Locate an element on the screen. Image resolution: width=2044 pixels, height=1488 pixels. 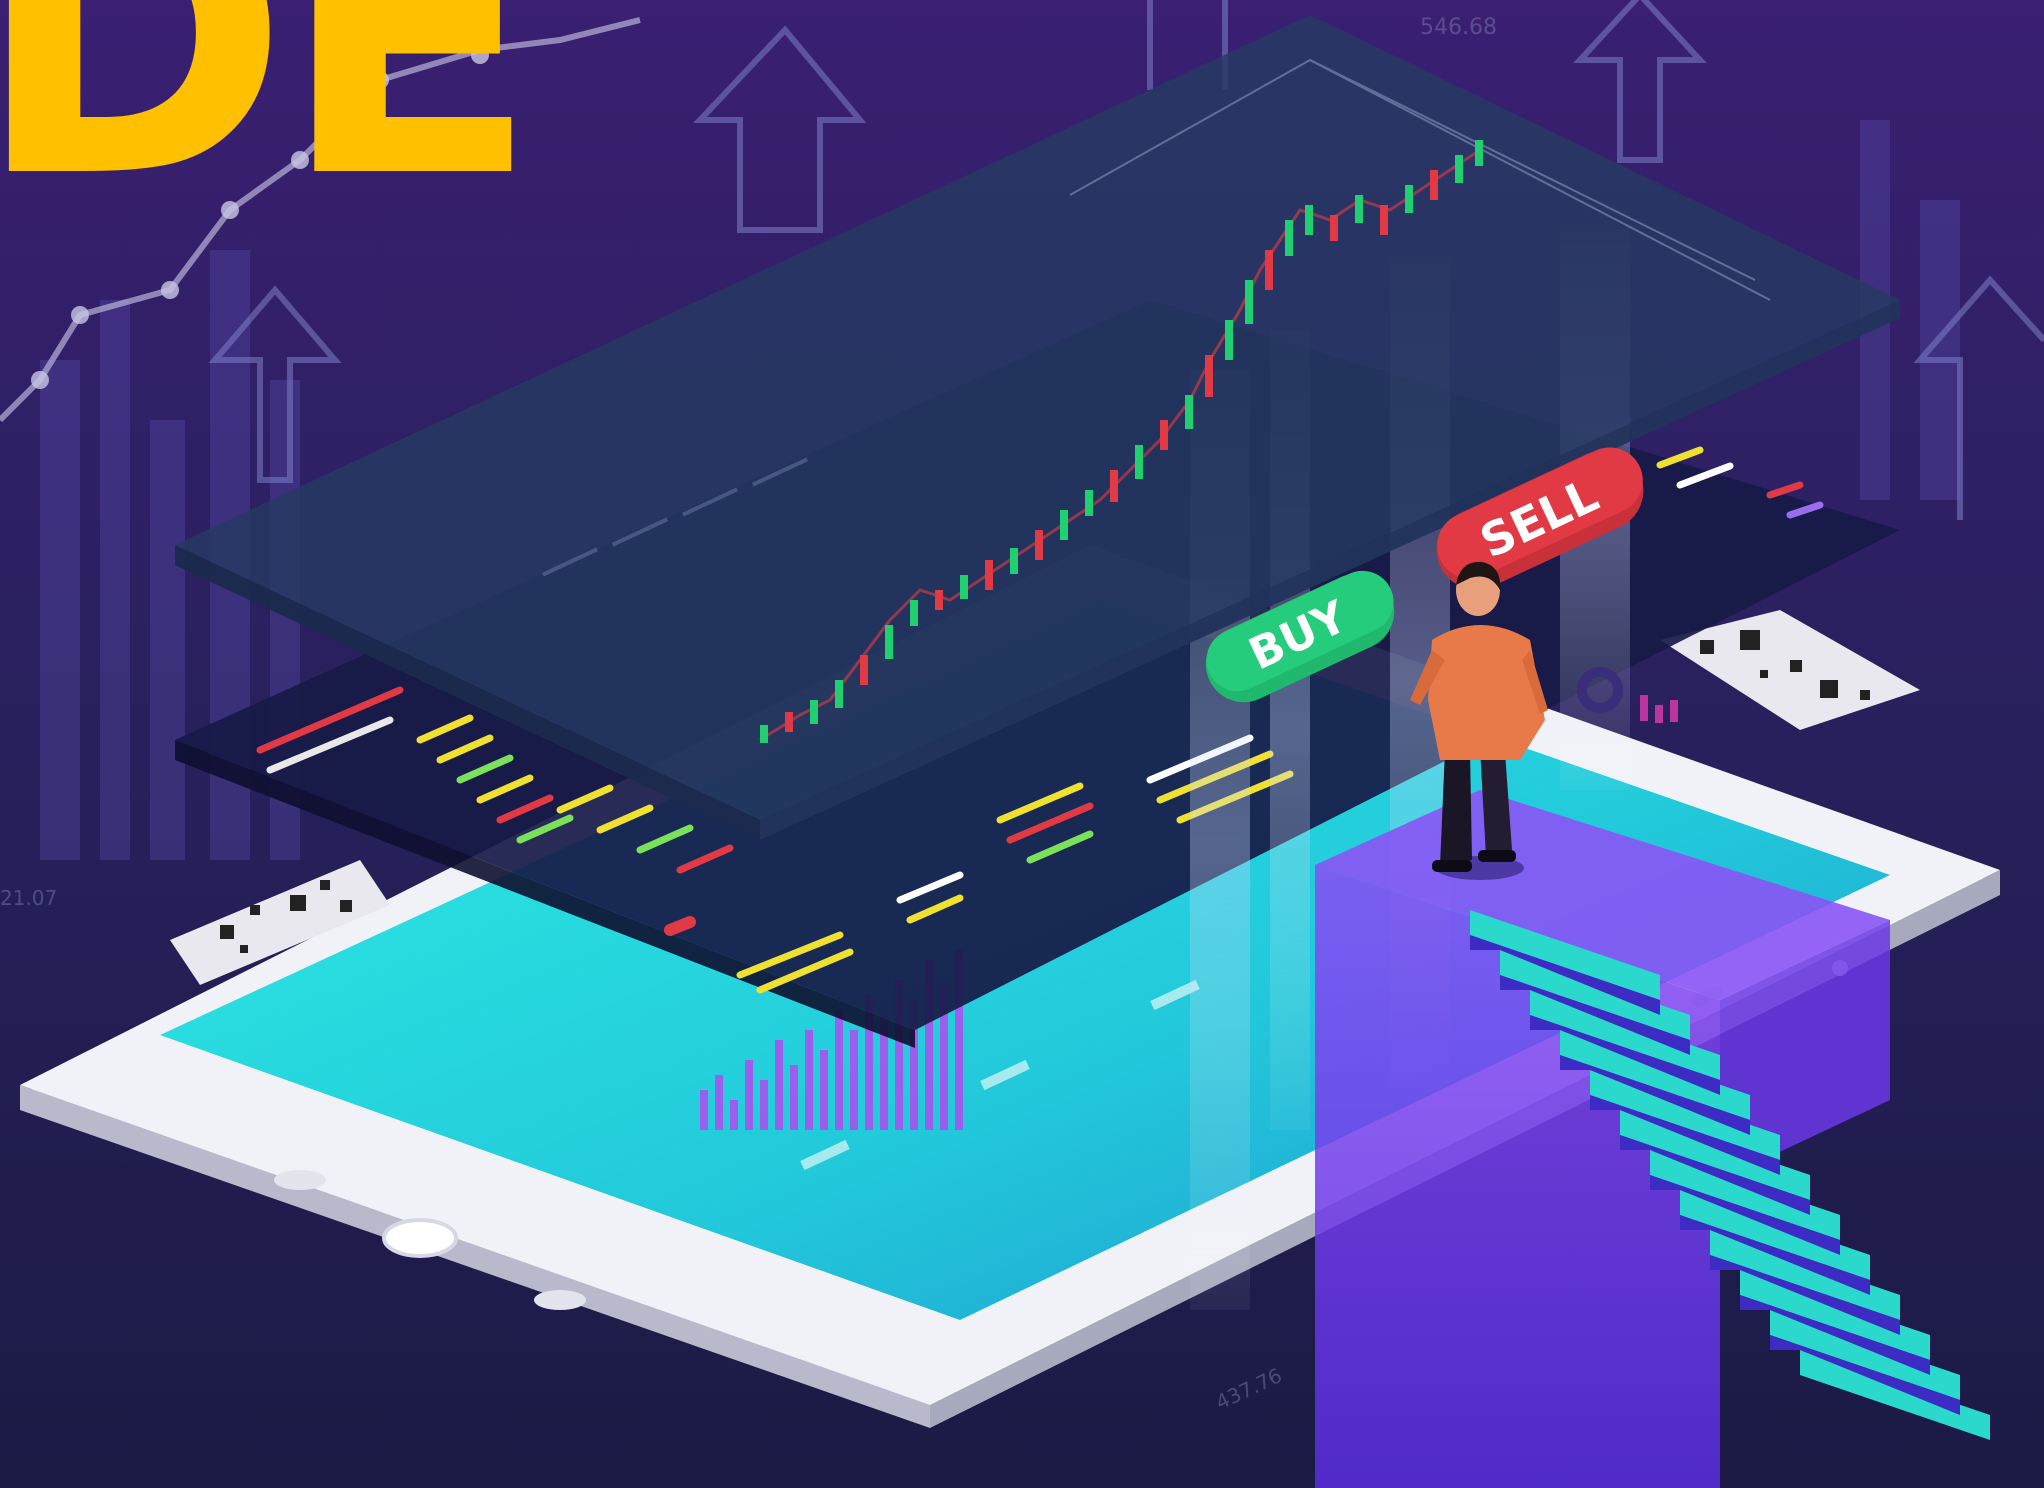
bg-value-top: 546.68 is located at coordinates (1458, 27).